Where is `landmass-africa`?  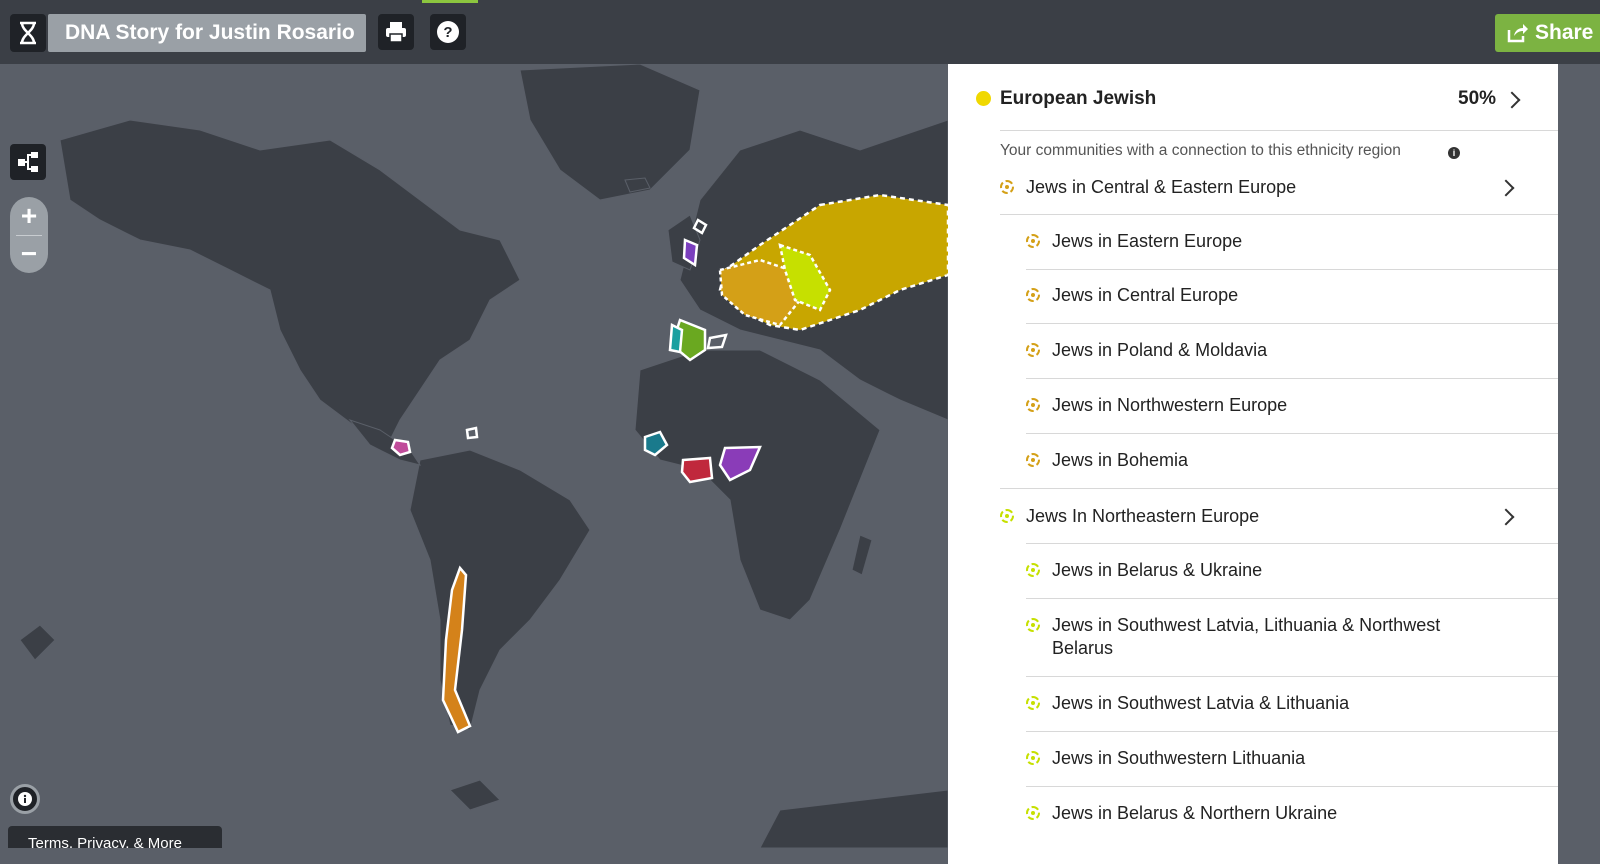 landmass-africa is located at coordinates (757, 485).